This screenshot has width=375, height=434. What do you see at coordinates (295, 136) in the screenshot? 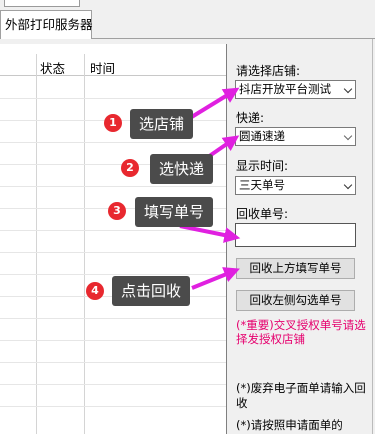
I see `express-select: 圆通速递` at bounding box center [295, 136].